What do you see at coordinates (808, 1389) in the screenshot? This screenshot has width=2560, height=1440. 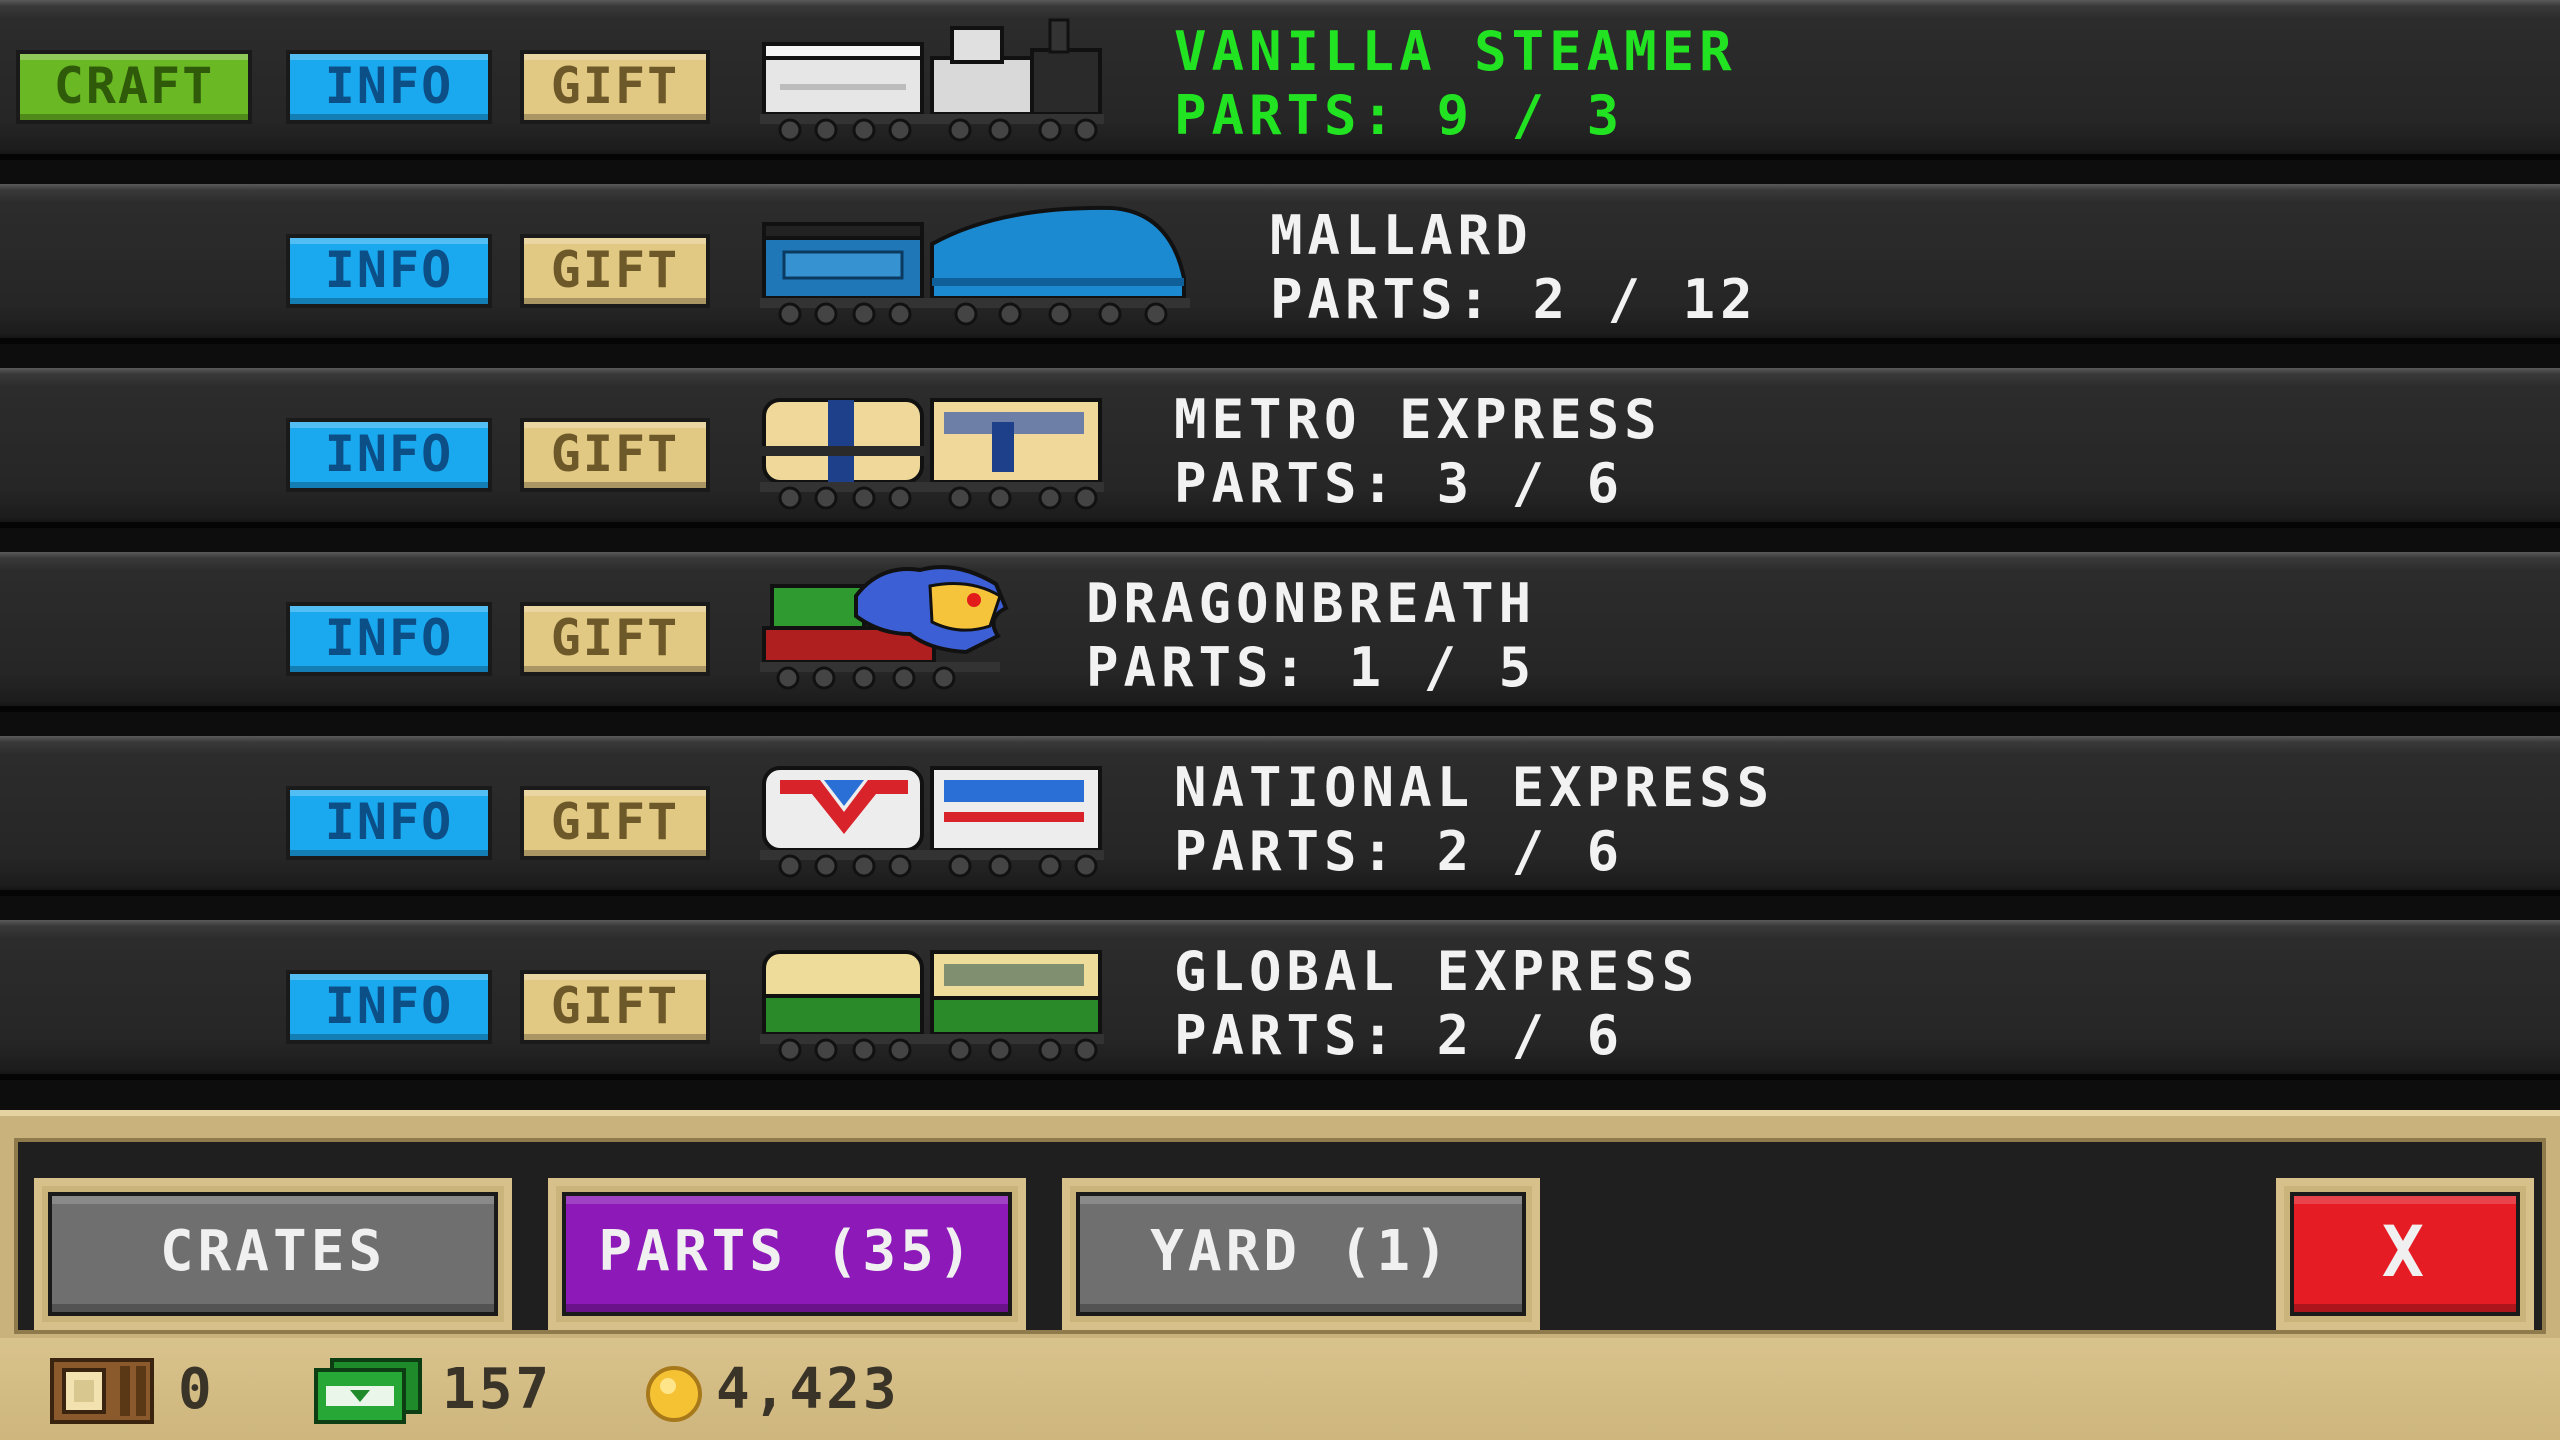 I see `coins-amount: 4,423` at bounding box center [808, 1389].